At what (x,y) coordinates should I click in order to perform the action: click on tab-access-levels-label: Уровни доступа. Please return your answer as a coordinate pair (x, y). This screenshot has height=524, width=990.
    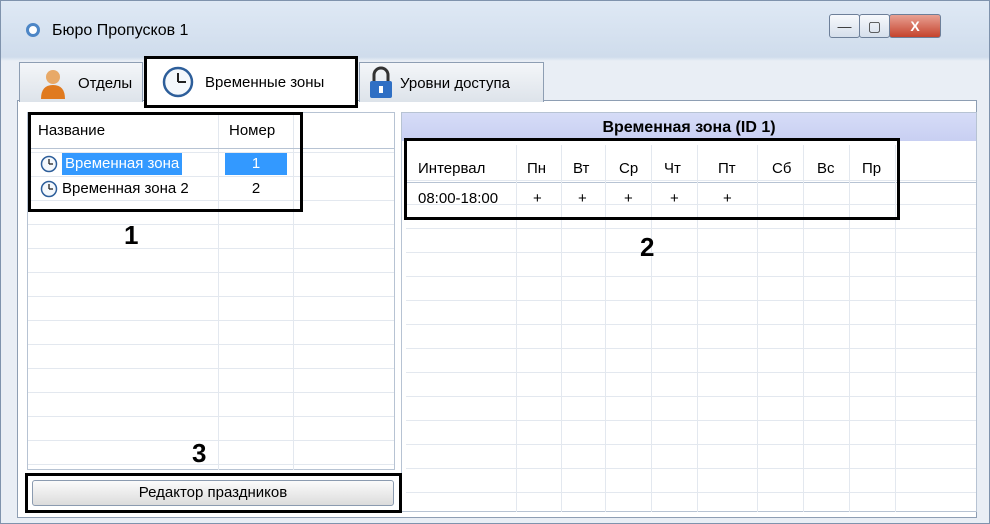
    Looking at the image, I should click on (455, 83).